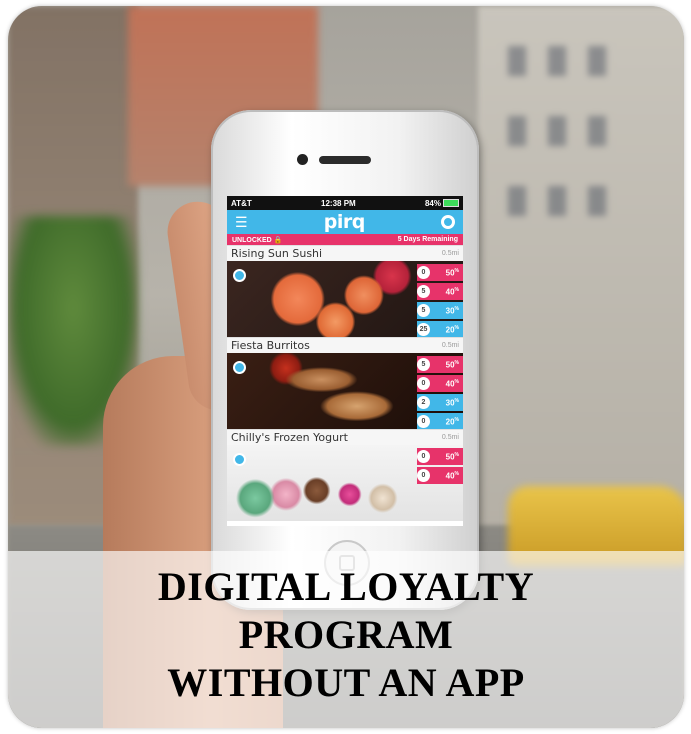  What do you see at coordinates (257, 240) in the screenshot?
I see `unlock-status: UNLOCKED 🔒` at bounding box center [257, 240].